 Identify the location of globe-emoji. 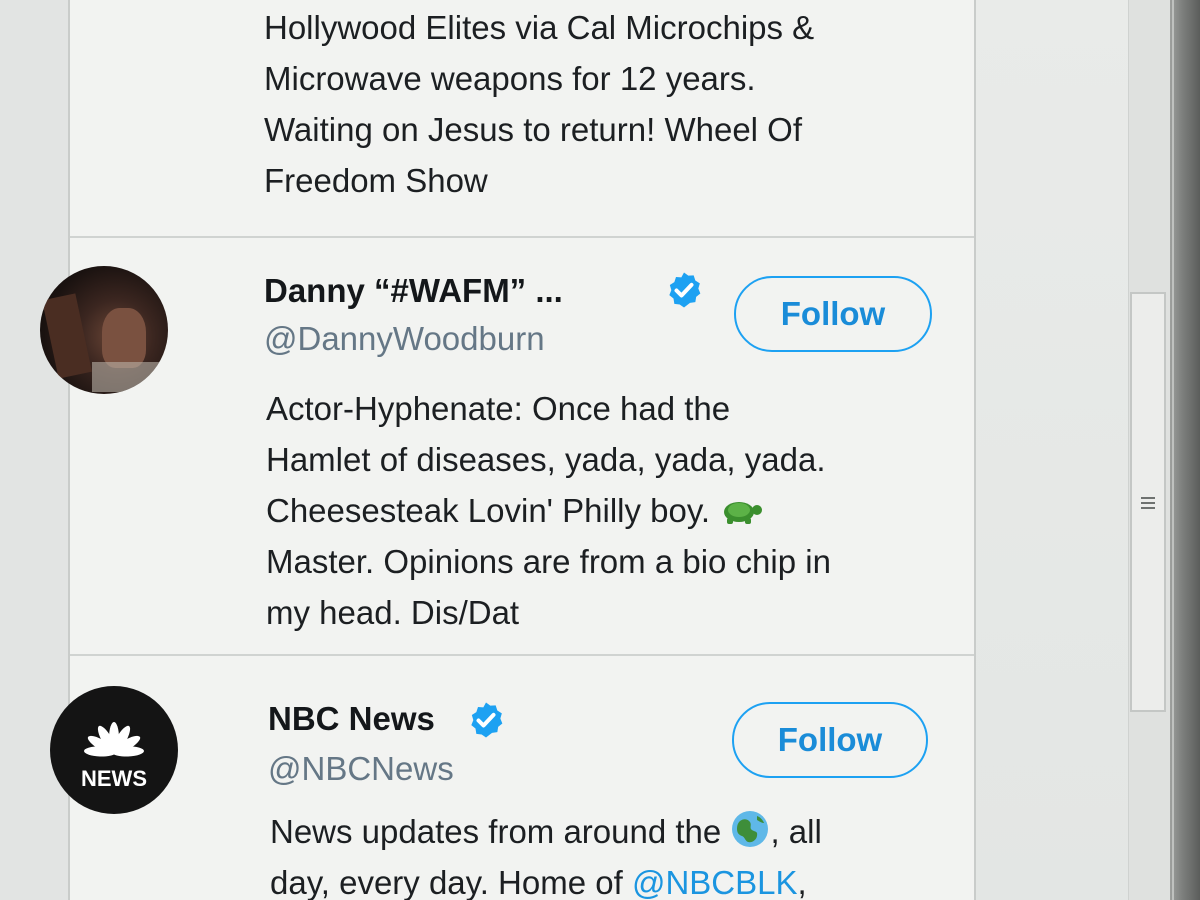
(750, 829).